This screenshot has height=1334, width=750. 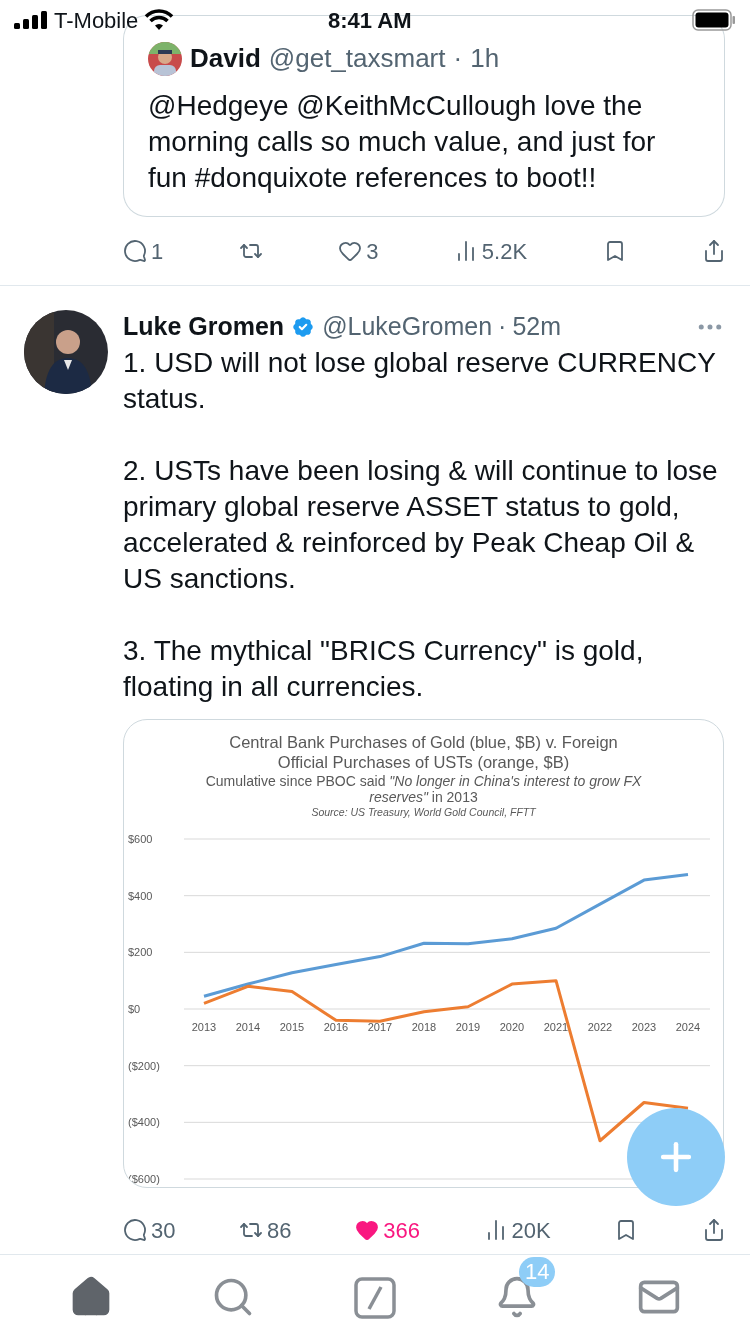 What do you see at coordinates (537, 1272) in the screenshot?
I see `notification-badge: 14` at bounding box center [537, 1272].